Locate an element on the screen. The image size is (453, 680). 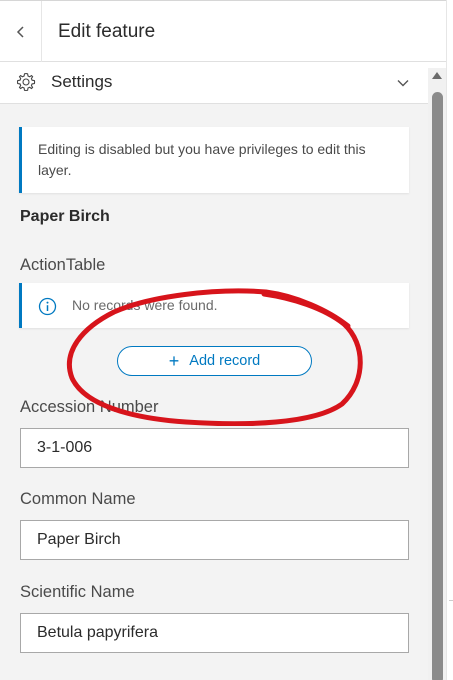
add-record-button: + Add record is located at coordinates (214, 361).